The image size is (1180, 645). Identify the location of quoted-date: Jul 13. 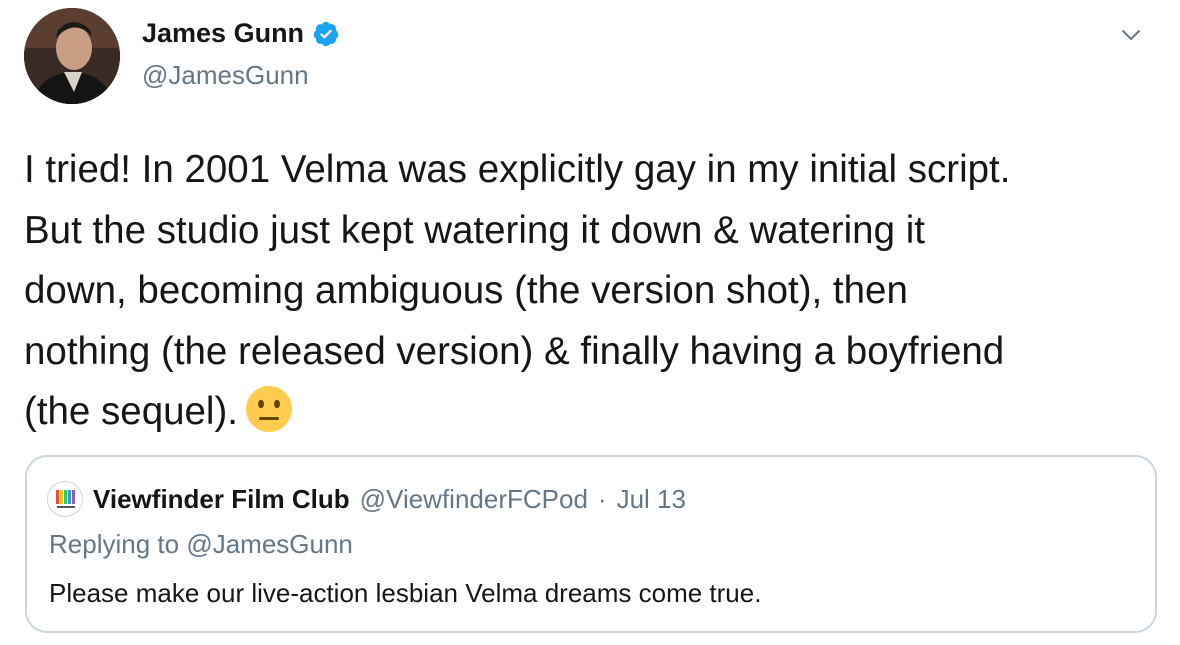
(651, 499).